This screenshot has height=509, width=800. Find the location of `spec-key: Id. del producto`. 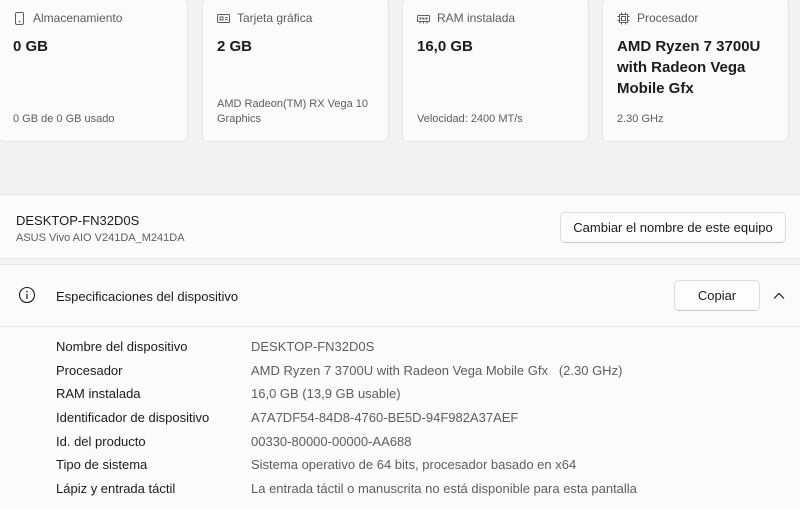

spec-key: Id. del producto is located at coordinates (101, 441).